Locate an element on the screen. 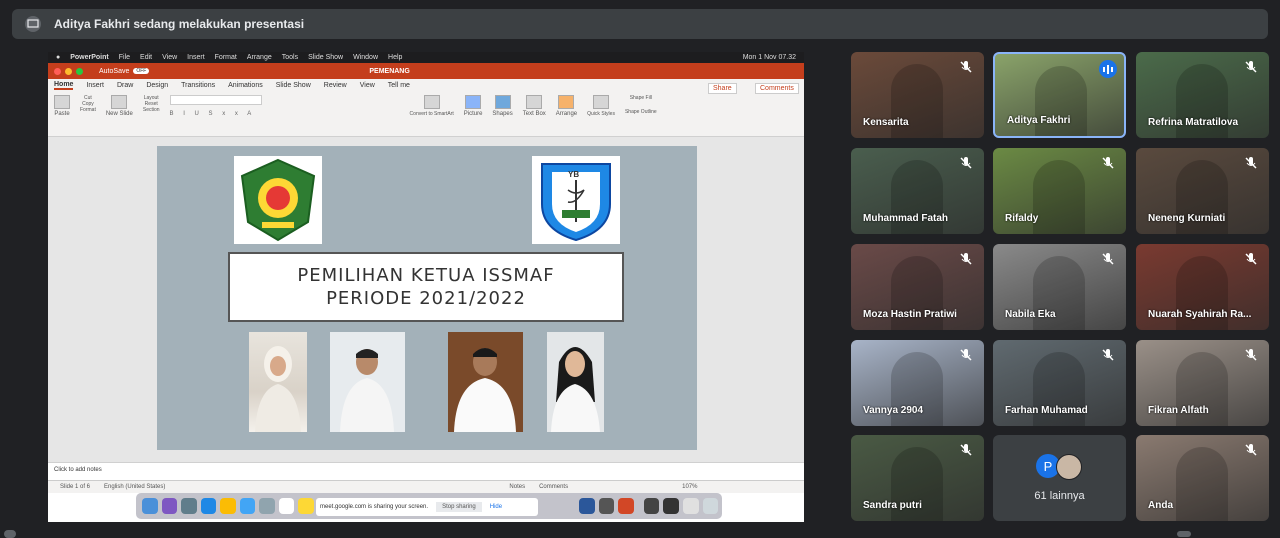 The image size is (1280, 538). participant-tile: Farhan Muhamad is located at coordinates (1059, 383).